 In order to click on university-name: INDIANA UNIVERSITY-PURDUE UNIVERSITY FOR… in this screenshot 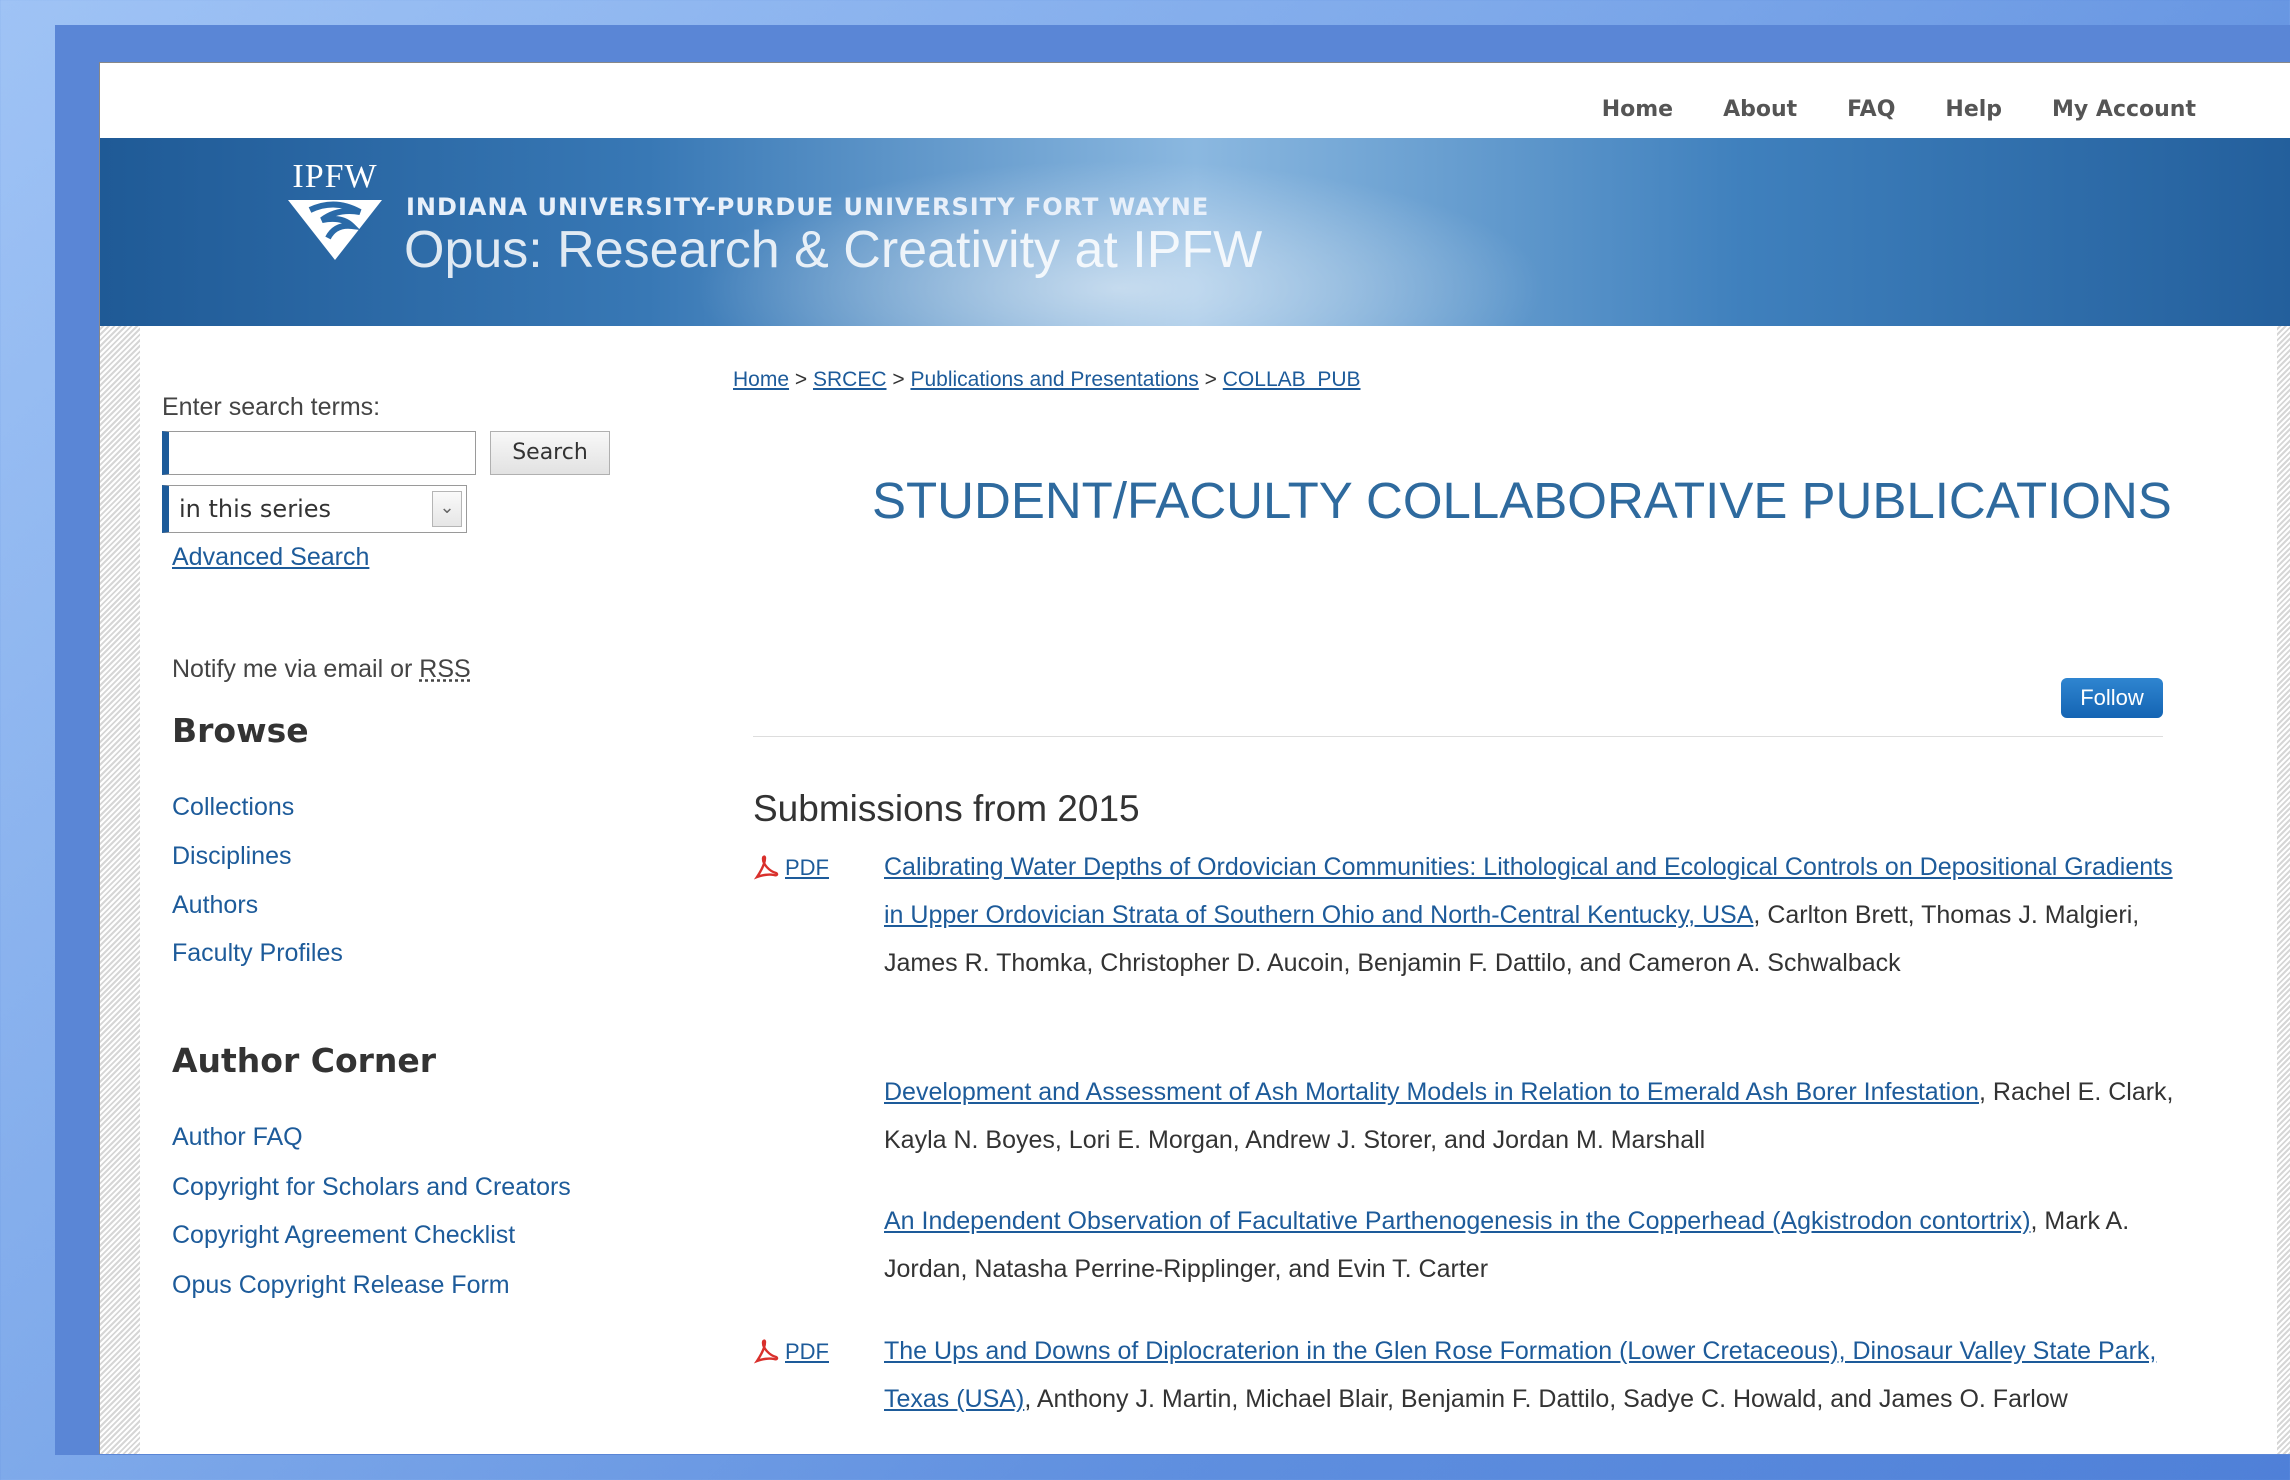, I will do `click(808, 207)`.